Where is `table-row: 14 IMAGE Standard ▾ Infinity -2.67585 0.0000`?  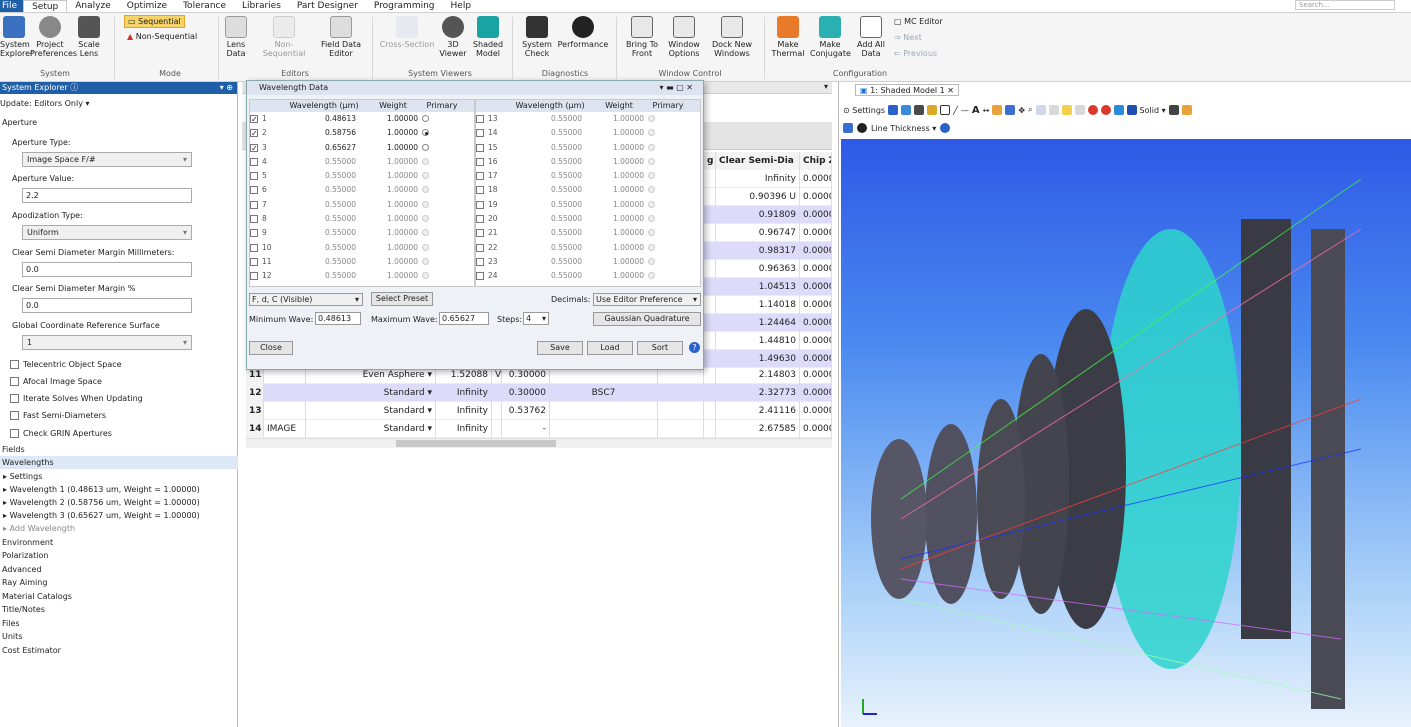 table-row: 14 IMAGE Standard ▾ Infinity -2.67585 0.0000 is located at coordinates (539, 429).